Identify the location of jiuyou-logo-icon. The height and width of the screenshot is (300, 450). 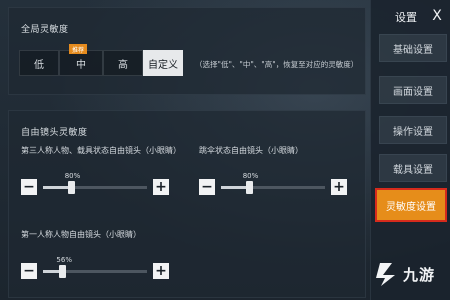
(385, 274).